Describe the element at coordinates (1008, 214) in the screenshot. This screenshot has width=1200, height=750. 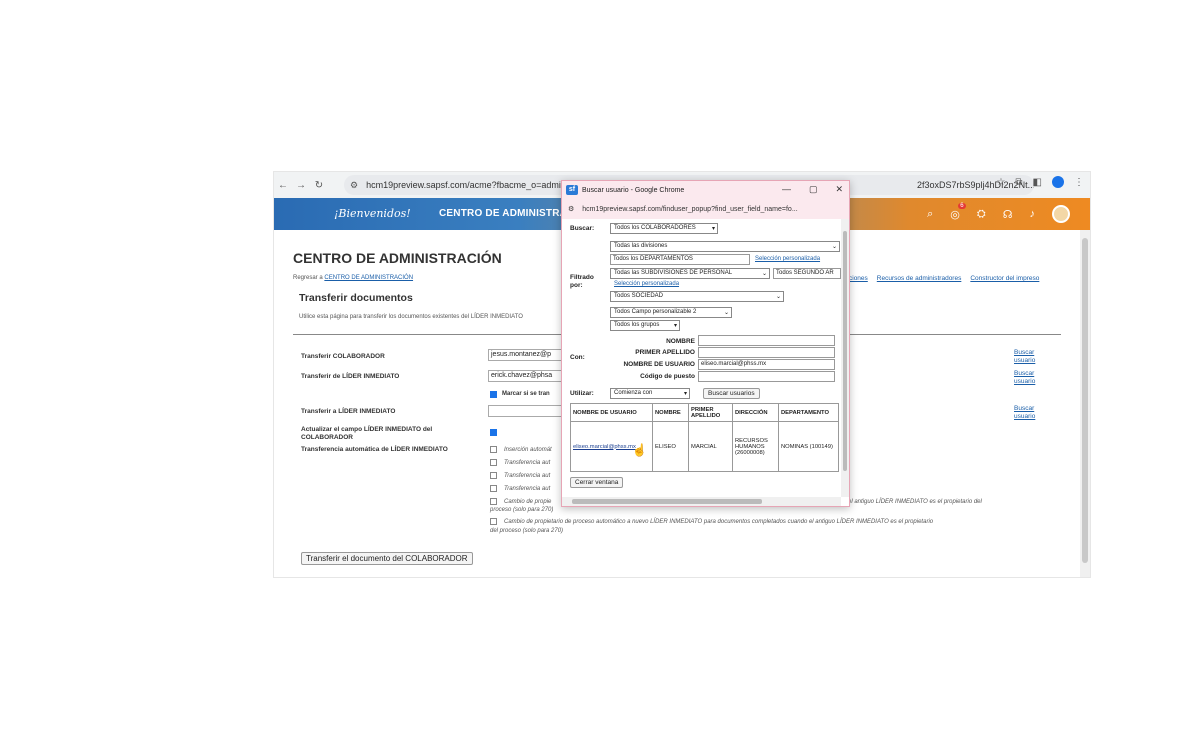
I see `headset-icon: ☊` at that location.